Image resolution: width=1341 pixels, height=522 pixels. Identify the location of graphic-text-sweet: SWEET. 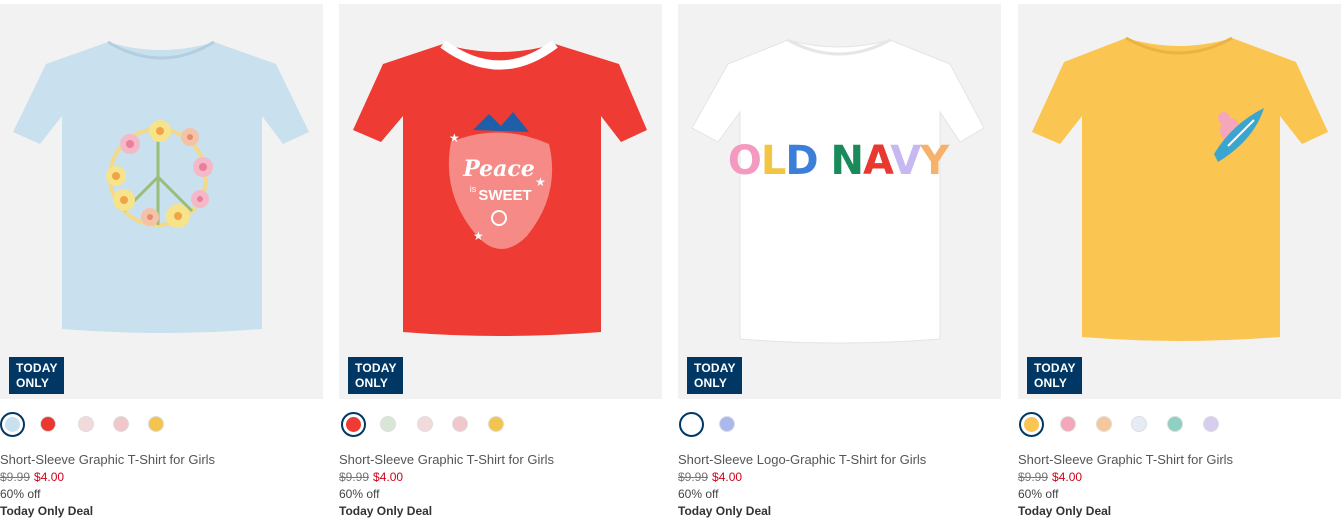
(504, 195).